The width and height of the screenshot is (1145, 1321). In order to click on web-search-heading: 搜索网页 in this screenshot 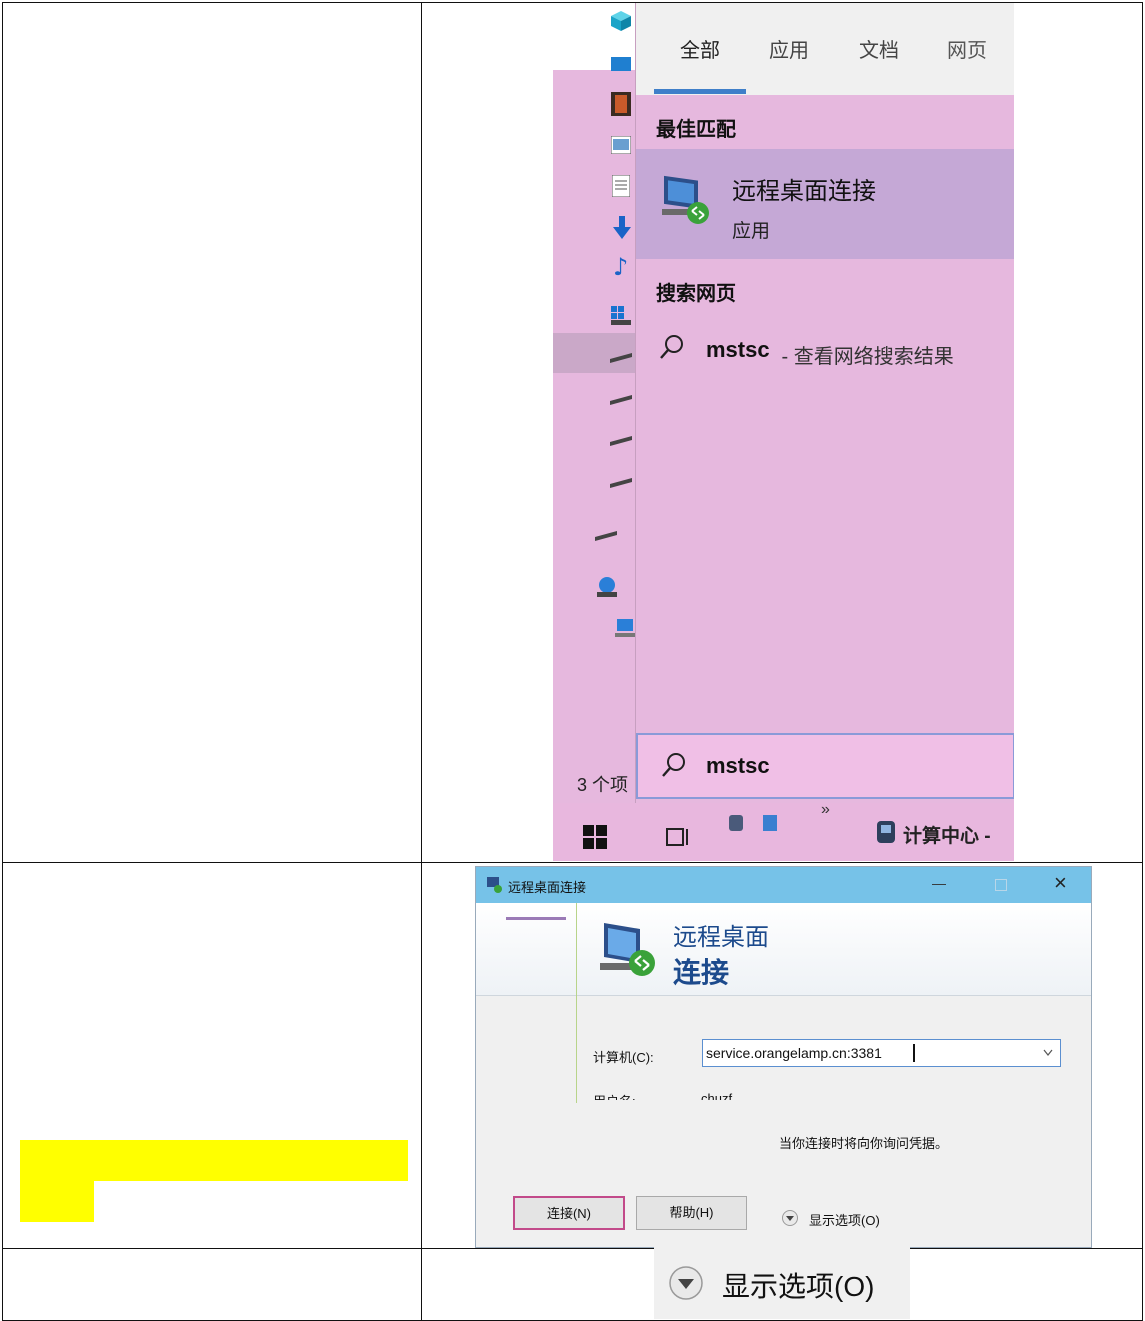, I will do `click(696, 294)`.